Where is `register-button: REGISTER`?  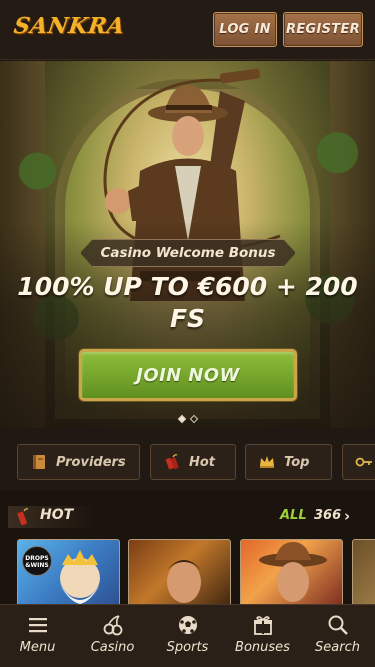
register-button: REGISTER is located at coordinates (323, 29).